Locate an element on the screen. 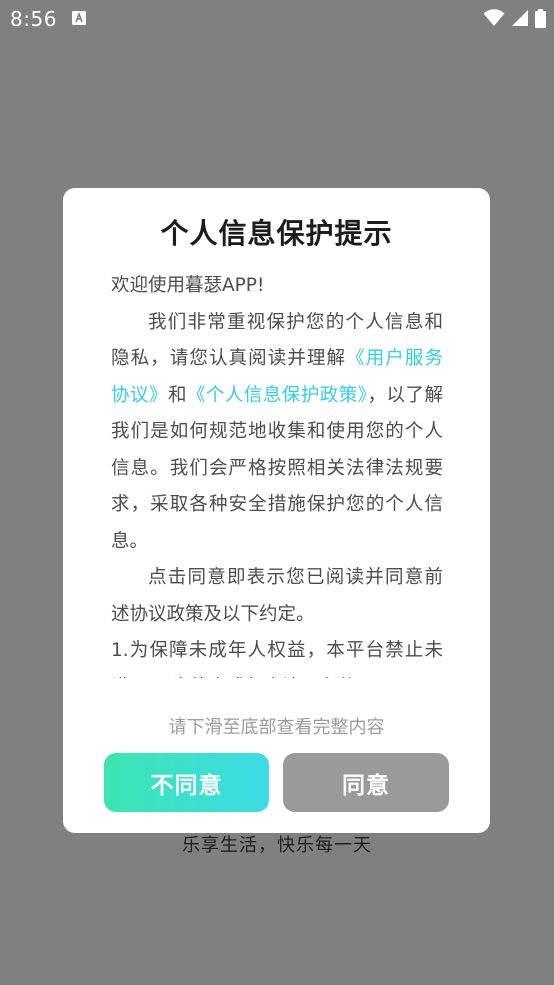 Image resolution: width=554 pixels, height=985 pixels. notification-a-icon is located at coordinates (79, 18).